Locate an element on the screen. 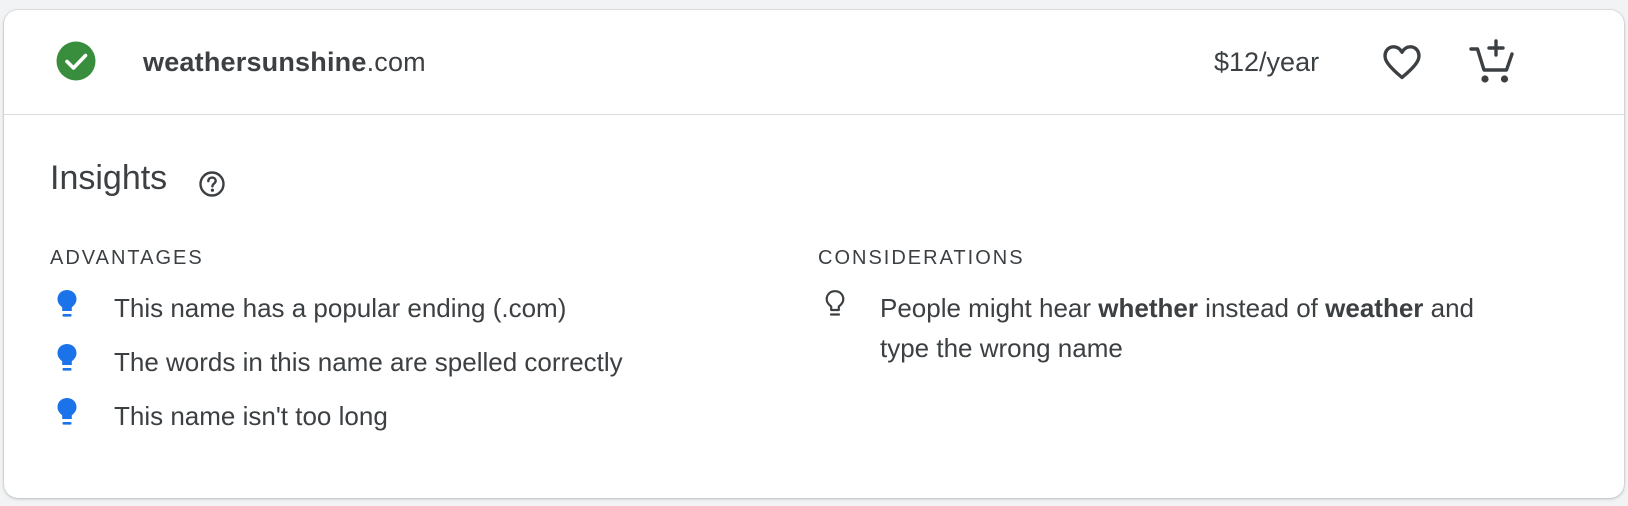  consideration-bold-word: weather is located at coordinates (1374, 308).